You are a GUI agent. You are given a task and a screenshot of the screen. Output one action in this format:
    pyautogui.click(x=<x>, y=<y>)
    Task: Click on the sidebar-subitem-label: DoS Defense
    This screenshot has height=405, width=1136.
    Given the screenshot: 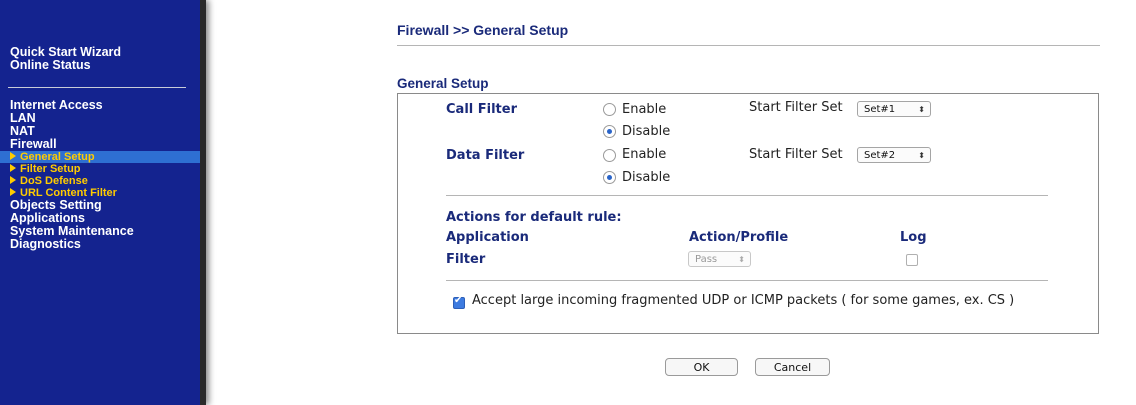 What is the action you would take?
    pyautogui.click(x=54, y=181)
    